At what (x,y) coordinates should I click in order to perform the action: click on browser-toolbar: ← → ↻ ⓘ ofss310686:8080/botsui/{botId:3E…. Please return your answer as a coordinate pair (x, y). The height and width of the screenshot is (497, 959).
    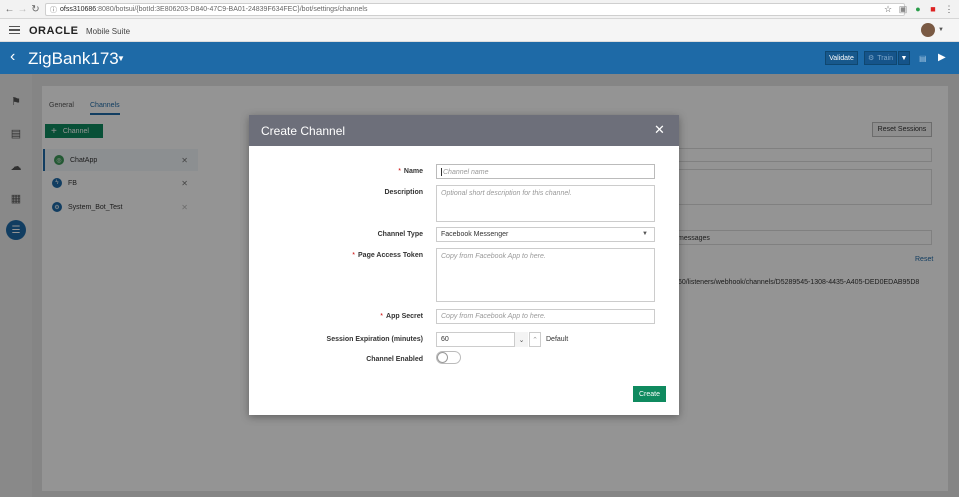
    Looking at the image, I should click on (479, 9).